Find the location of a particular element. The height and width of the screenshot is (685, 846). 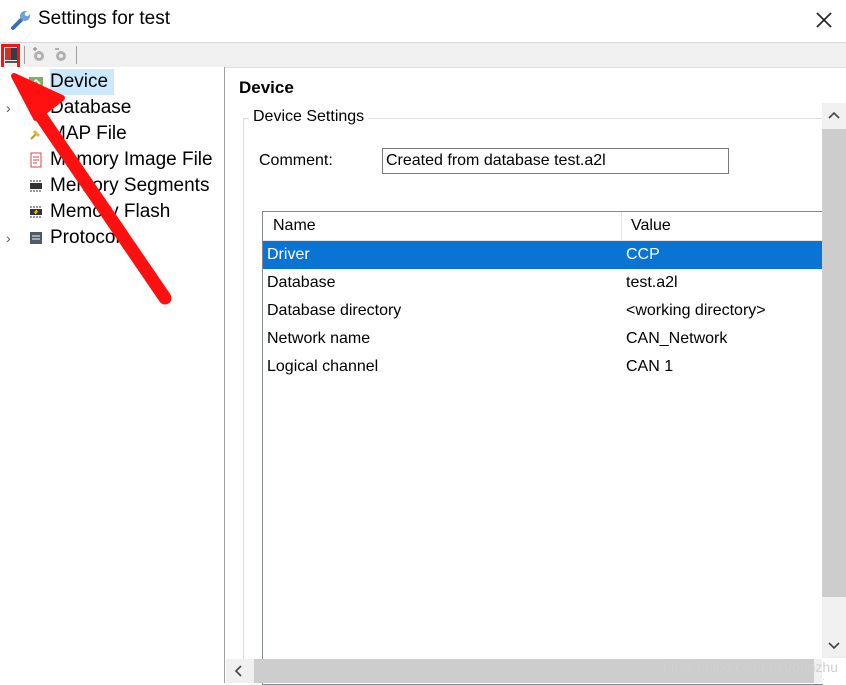

table-header: Name Value is located at coordinates (543, 226).